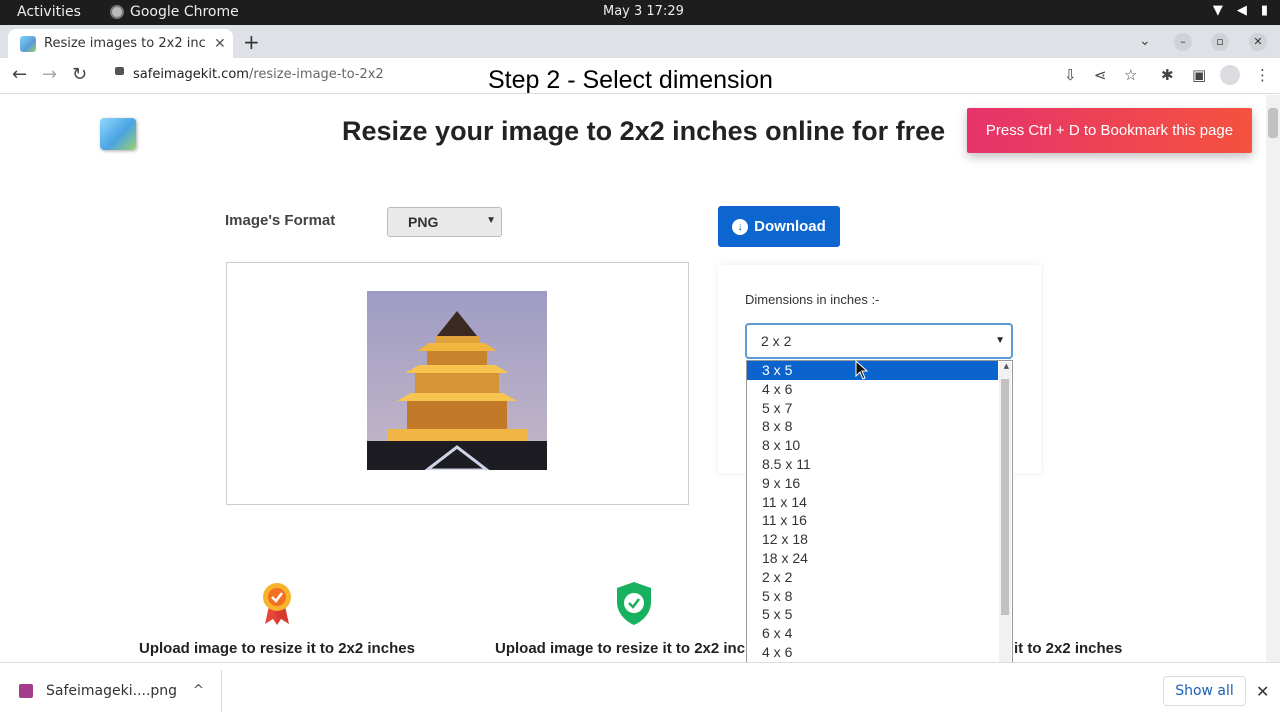  I want to click on download-label: Download, so click(790, 226).